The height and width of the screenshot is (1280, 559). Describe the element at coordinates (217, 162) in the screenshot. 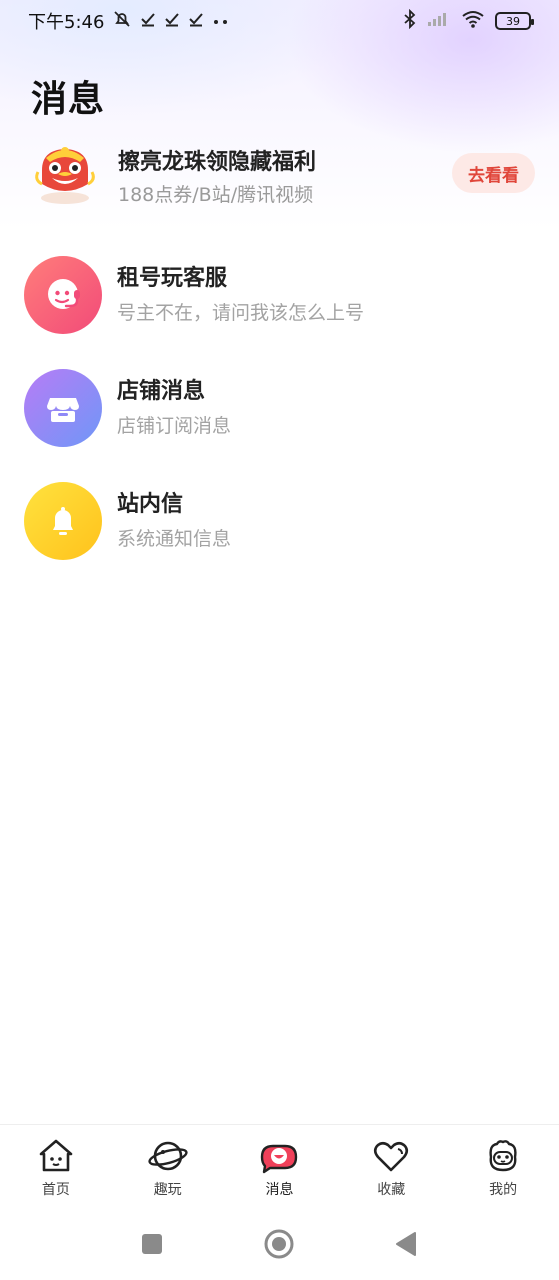

I see `promo-title: 擦亮龙珠领隐藏福利` at that location.